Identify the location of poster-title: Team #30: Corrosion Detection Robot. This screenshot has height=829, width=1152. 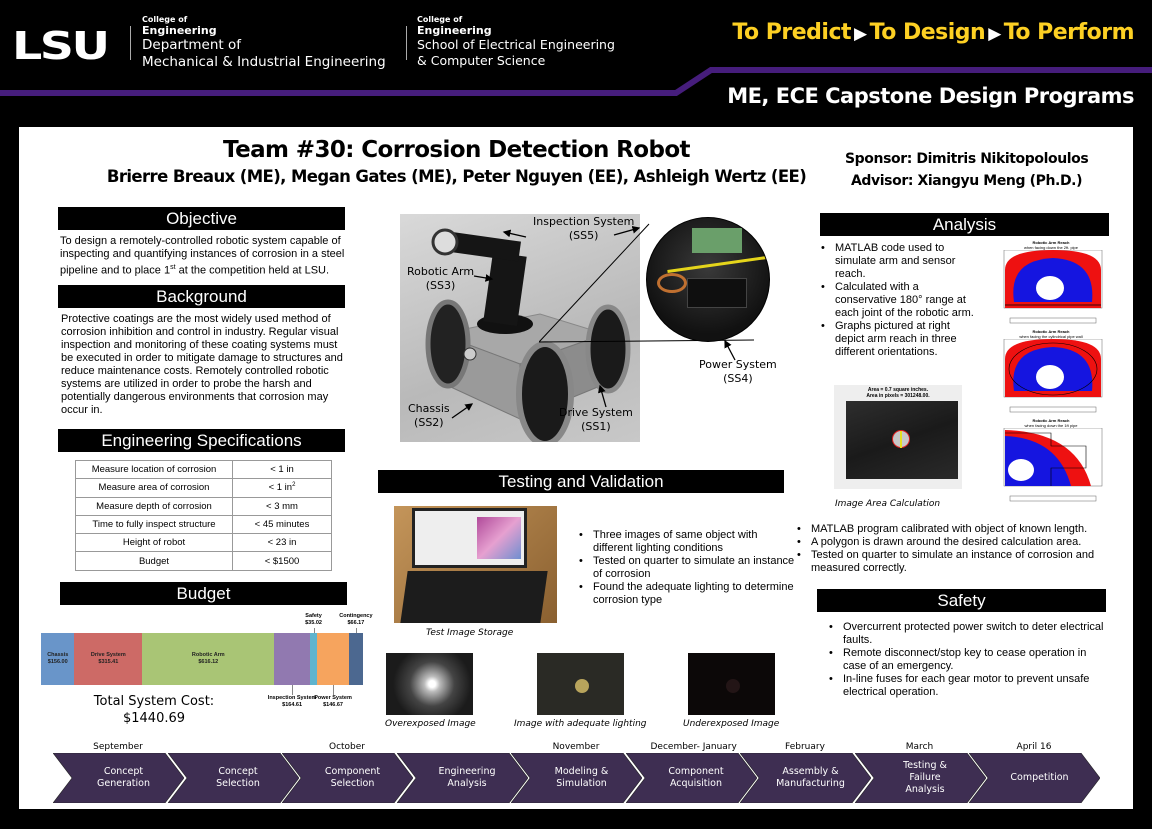
(456, 150).